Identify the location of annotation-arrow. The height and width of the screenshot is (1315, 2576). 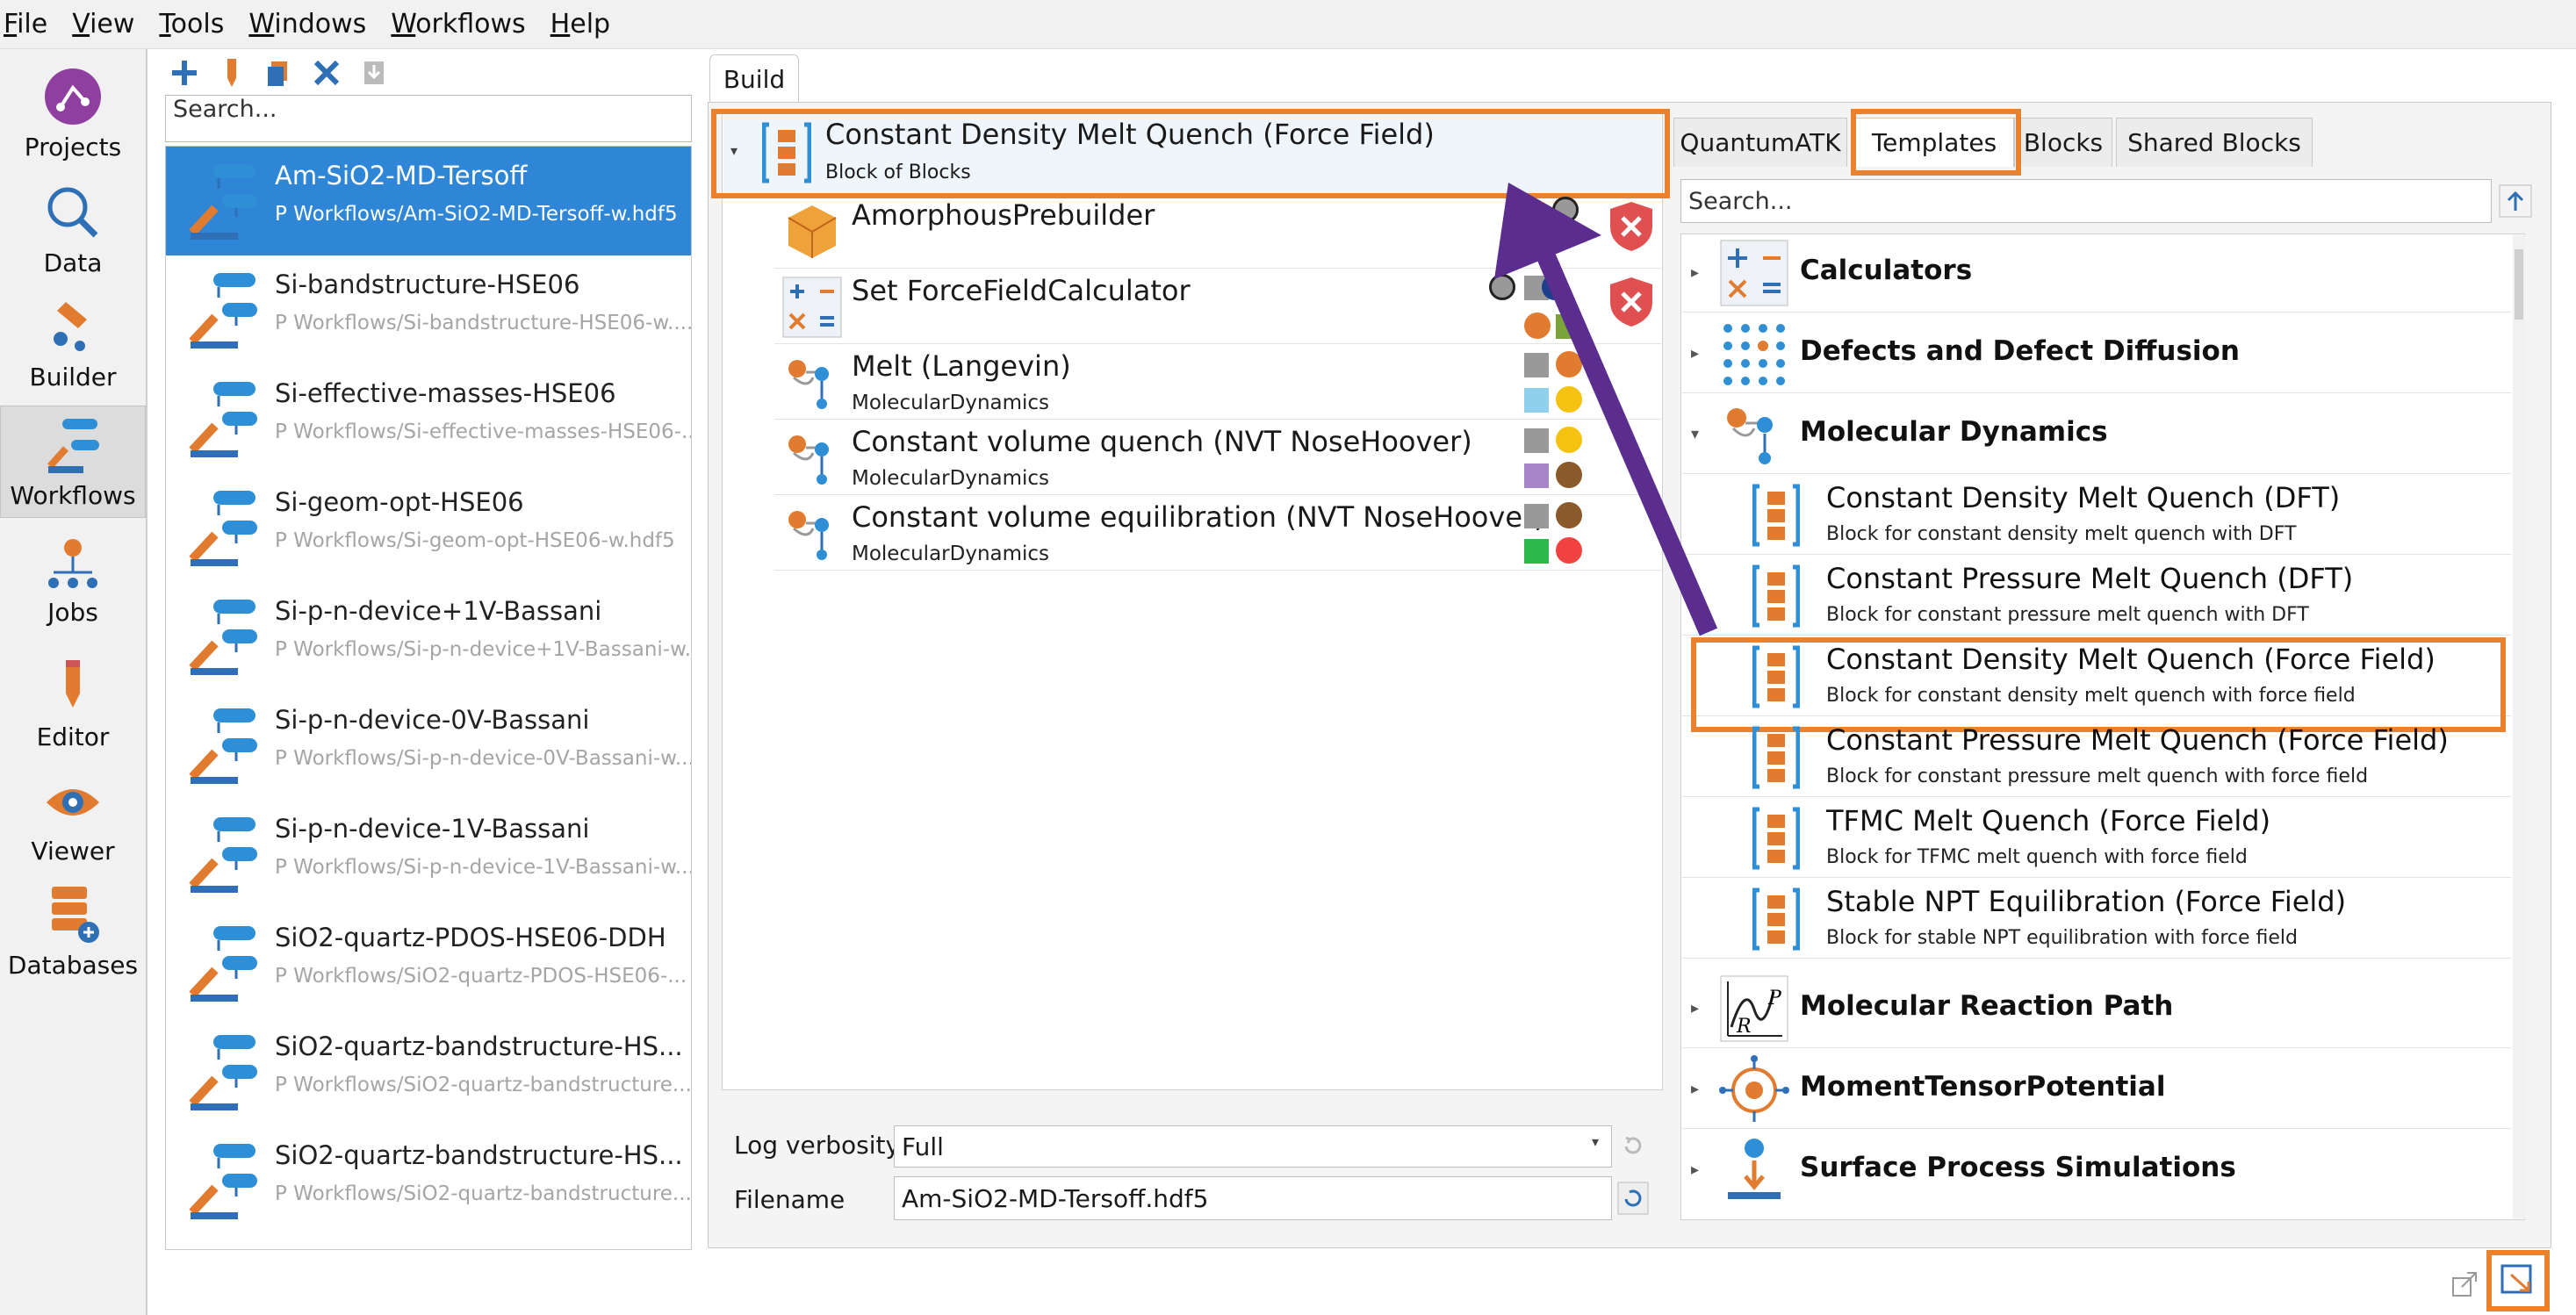
(1606, 409).